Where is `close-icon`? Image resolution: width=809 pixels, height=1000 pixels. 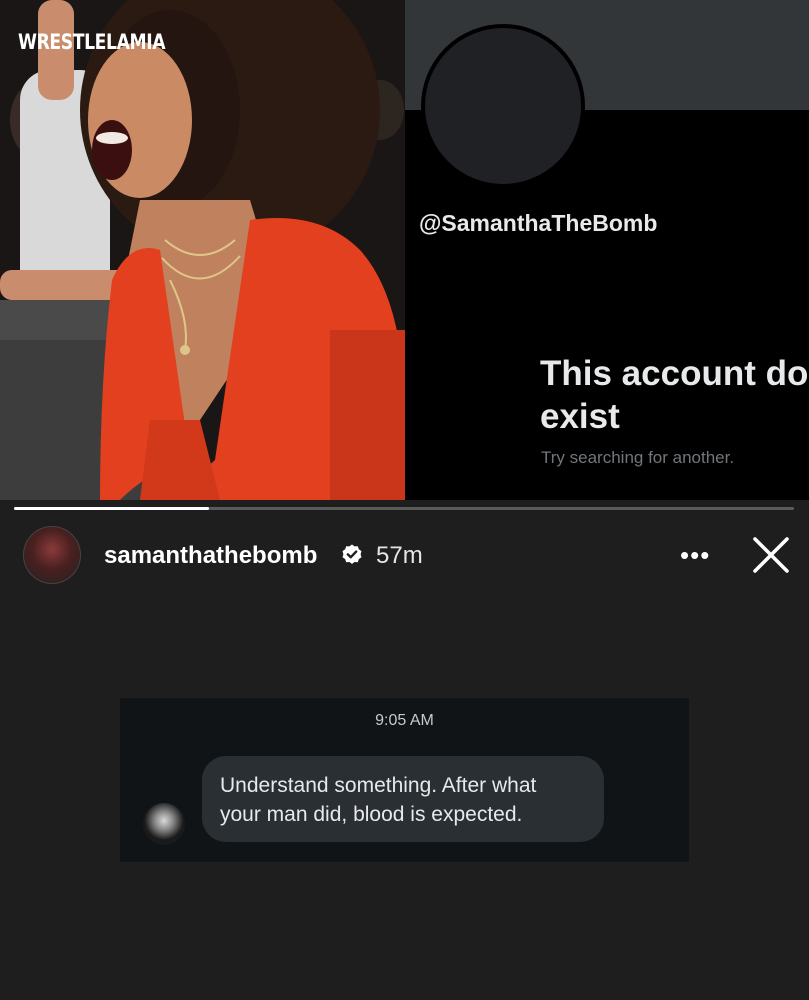 close-icon is located at coordinates (771, 555).